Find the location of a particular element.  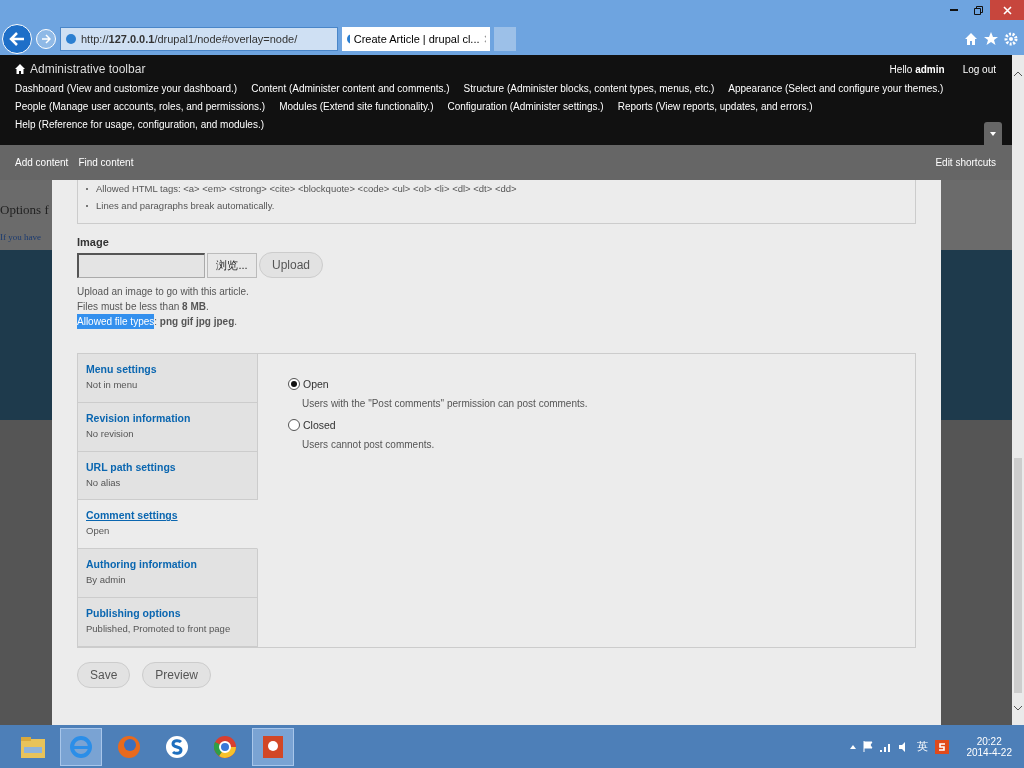

arrow-left-icon is located at coordinates (17, 38).